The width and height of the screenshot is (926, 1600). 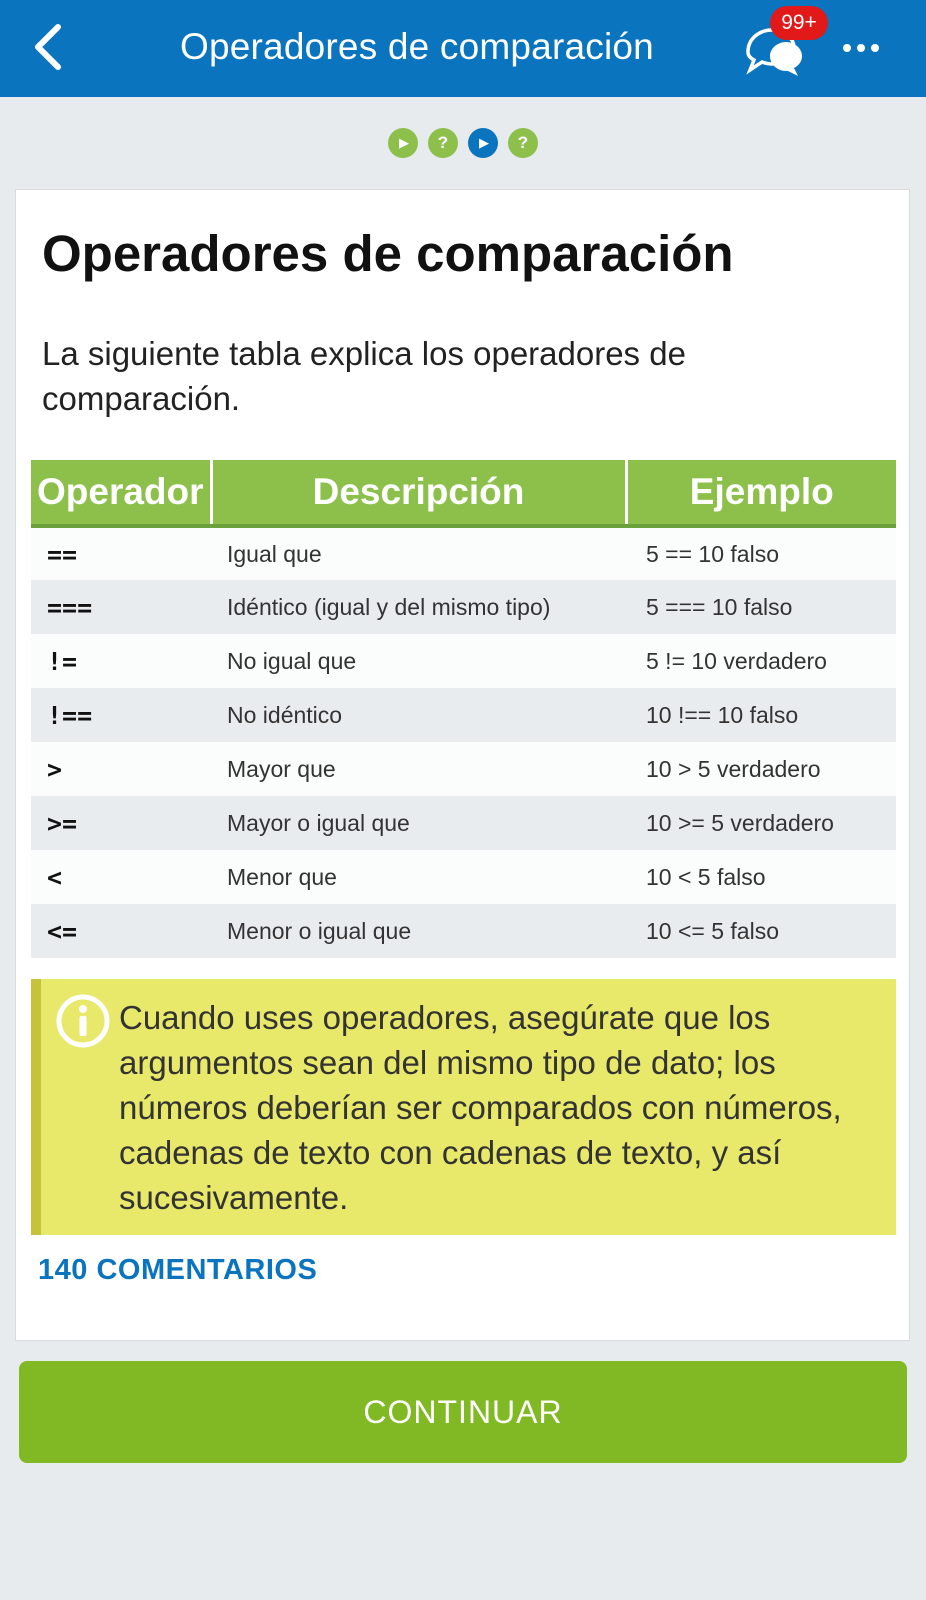 I want to click on operator-cell: >, so click(x=121, y=769).